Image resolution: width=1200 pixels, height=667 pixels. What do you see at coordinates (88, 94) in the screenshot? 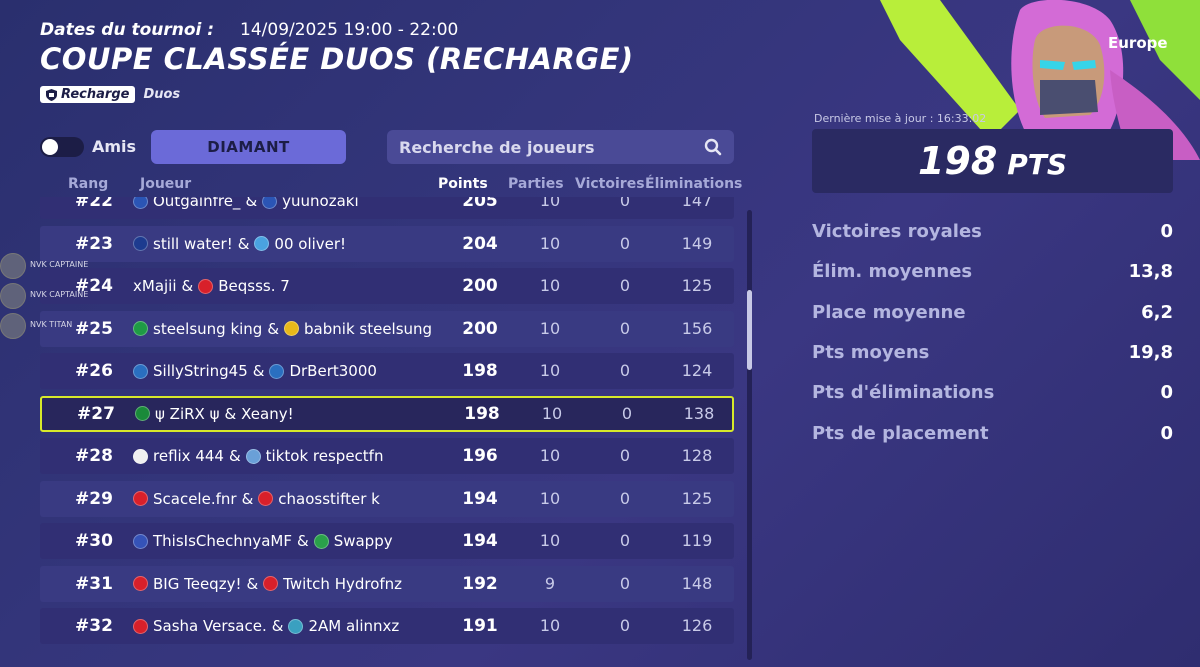
I see `recharge-tag: Recharge` at bounding box center [88, 94].